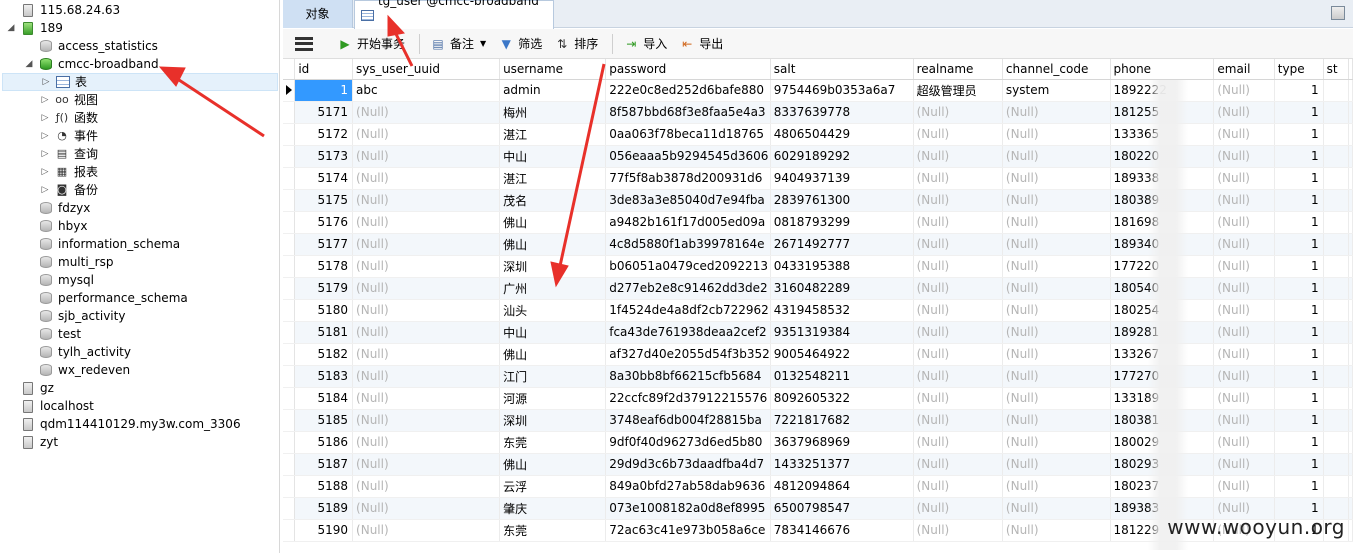  I want to click on arrow-head-rows, so click(559, 274).